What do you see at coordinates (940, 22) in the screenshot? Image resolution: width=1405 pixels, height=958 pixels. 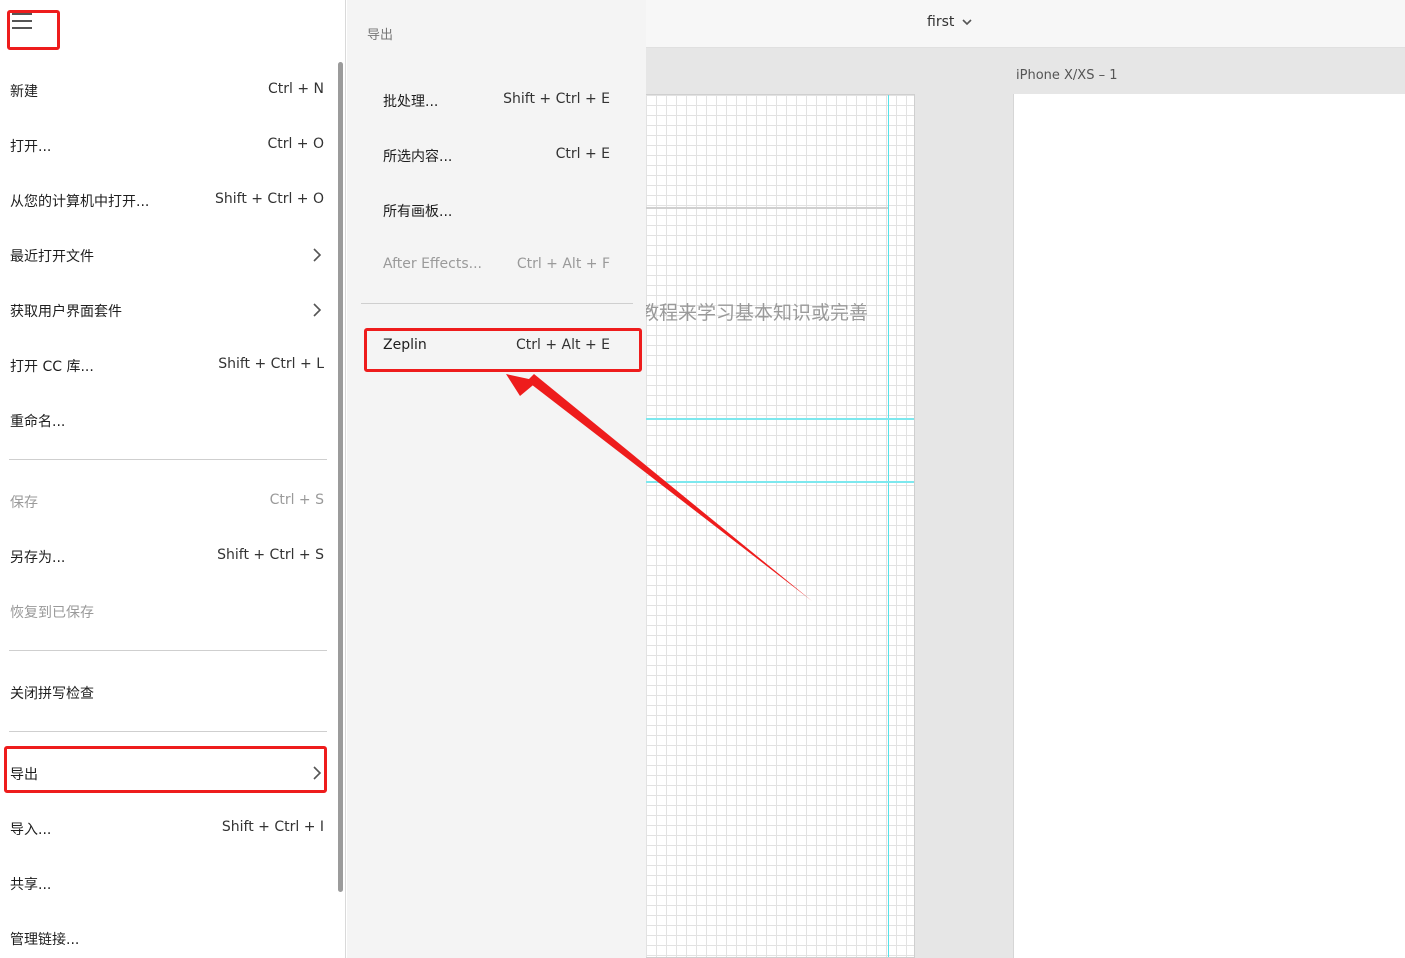 I see `document-title: first` at bounding box center [940, 22].